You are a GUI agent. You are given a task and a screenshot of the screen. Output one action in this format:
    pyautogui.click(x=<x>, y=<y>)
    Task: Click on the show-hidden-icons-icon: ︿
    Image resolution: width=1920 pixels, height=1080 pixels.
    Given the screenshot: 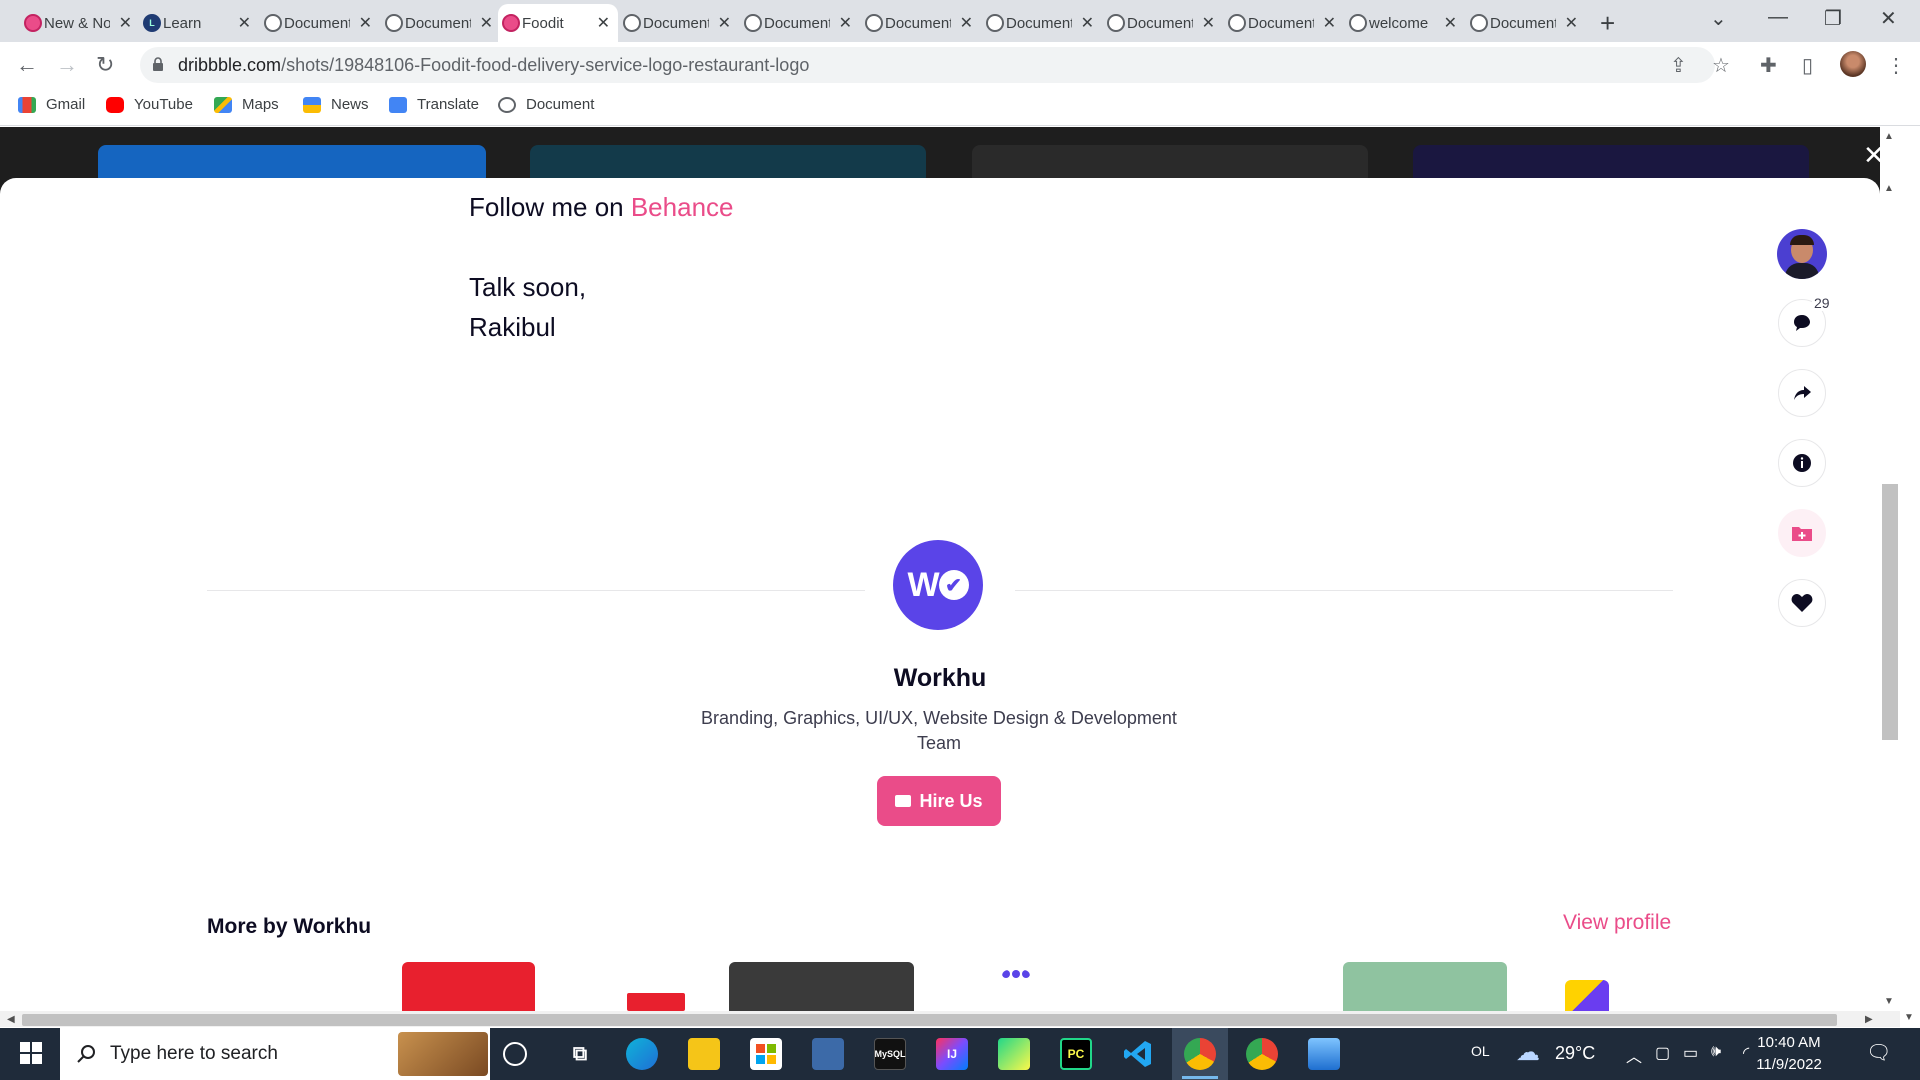 What is the action you would take?
    pyautogui.click(x=1634, y=1055)
    